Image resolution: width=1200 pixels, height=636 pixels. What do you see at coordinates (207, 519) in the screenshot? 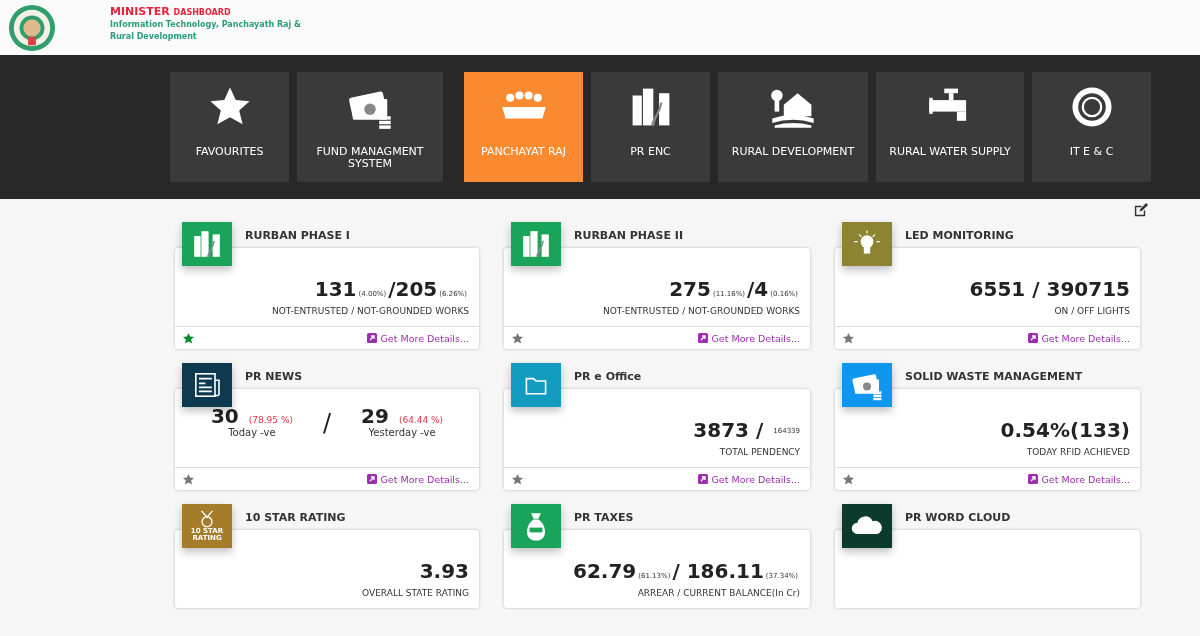
I see `medal-icon` at bounding box center [207, 519].